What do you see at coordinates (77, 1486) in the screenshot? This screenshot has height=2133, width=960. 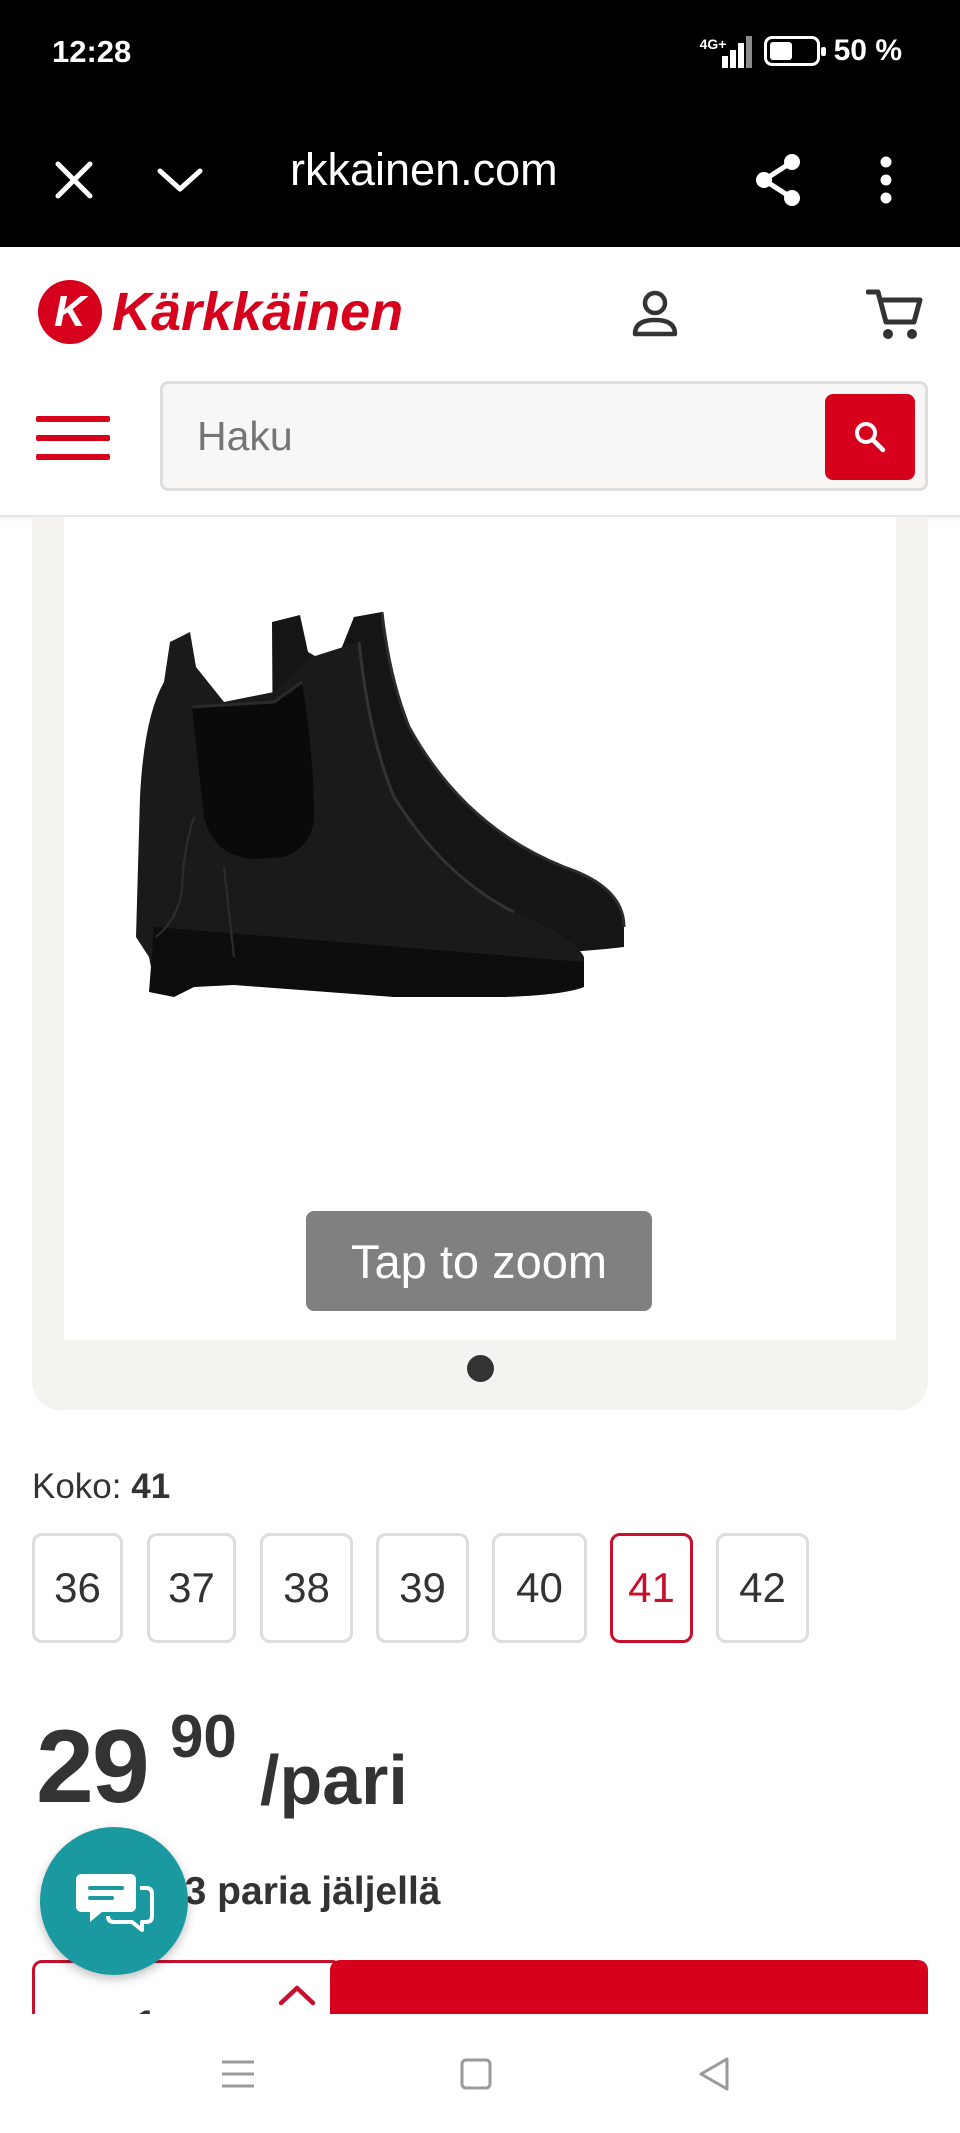 I see `size-label-text: Koko:` at bounding box center [77, 1486].